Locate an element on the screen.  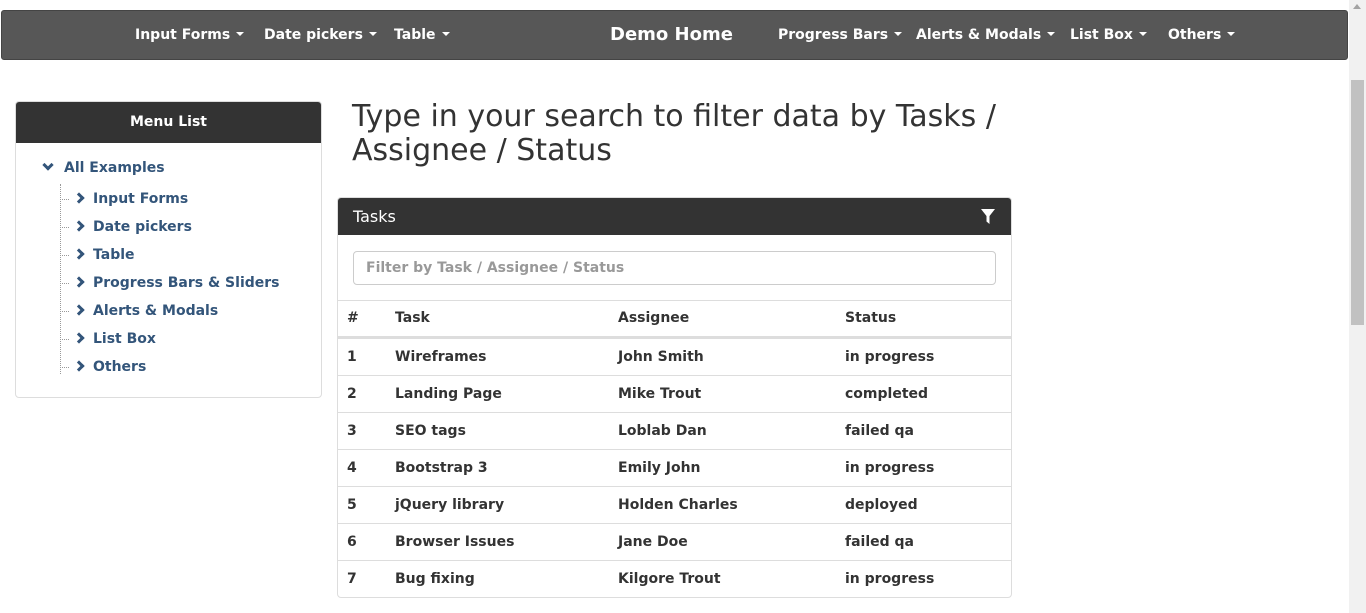
nav-progress-bars: Progress Bars is located at coordinates (840, 35).